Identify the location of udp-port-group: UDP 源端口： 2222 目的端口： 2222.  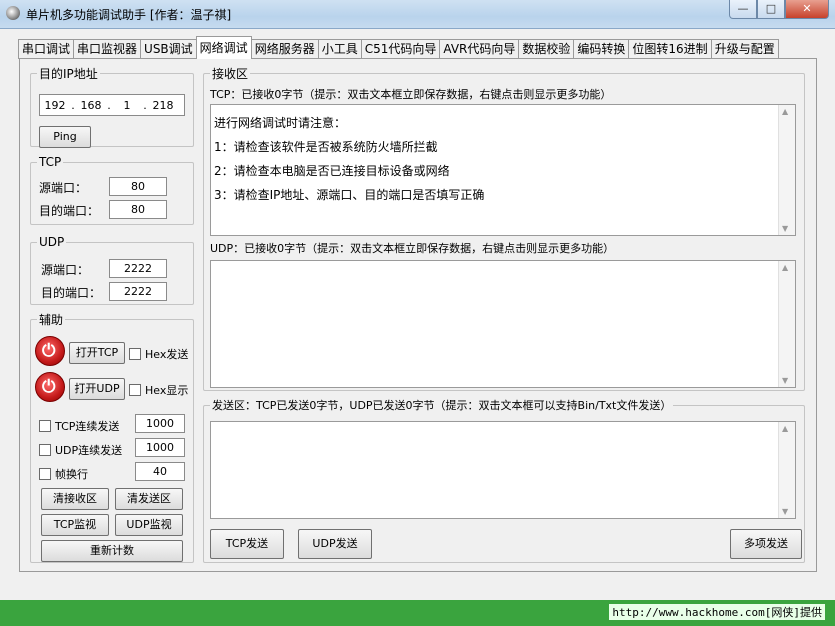
(112, 270).